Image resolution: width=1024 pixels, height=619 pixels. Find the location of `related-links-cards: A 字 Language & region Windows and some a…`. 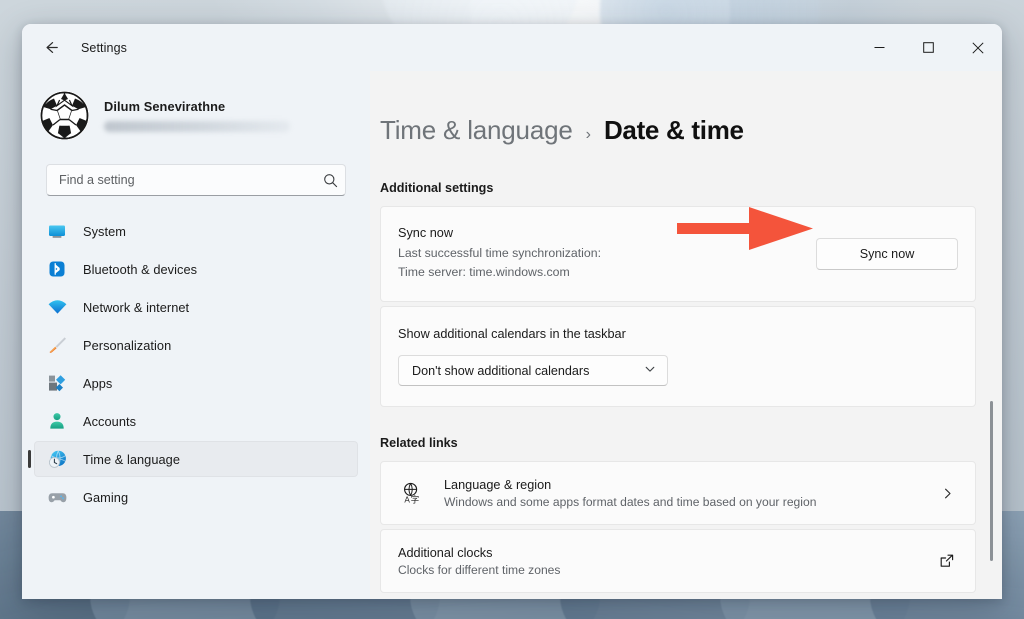

related-links-cards: A 字 Language & region Windows and some a… is located at coordinates (678, 527).